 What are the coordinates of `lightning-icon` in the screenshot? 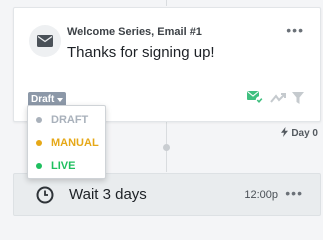 It's located at (285, 133).